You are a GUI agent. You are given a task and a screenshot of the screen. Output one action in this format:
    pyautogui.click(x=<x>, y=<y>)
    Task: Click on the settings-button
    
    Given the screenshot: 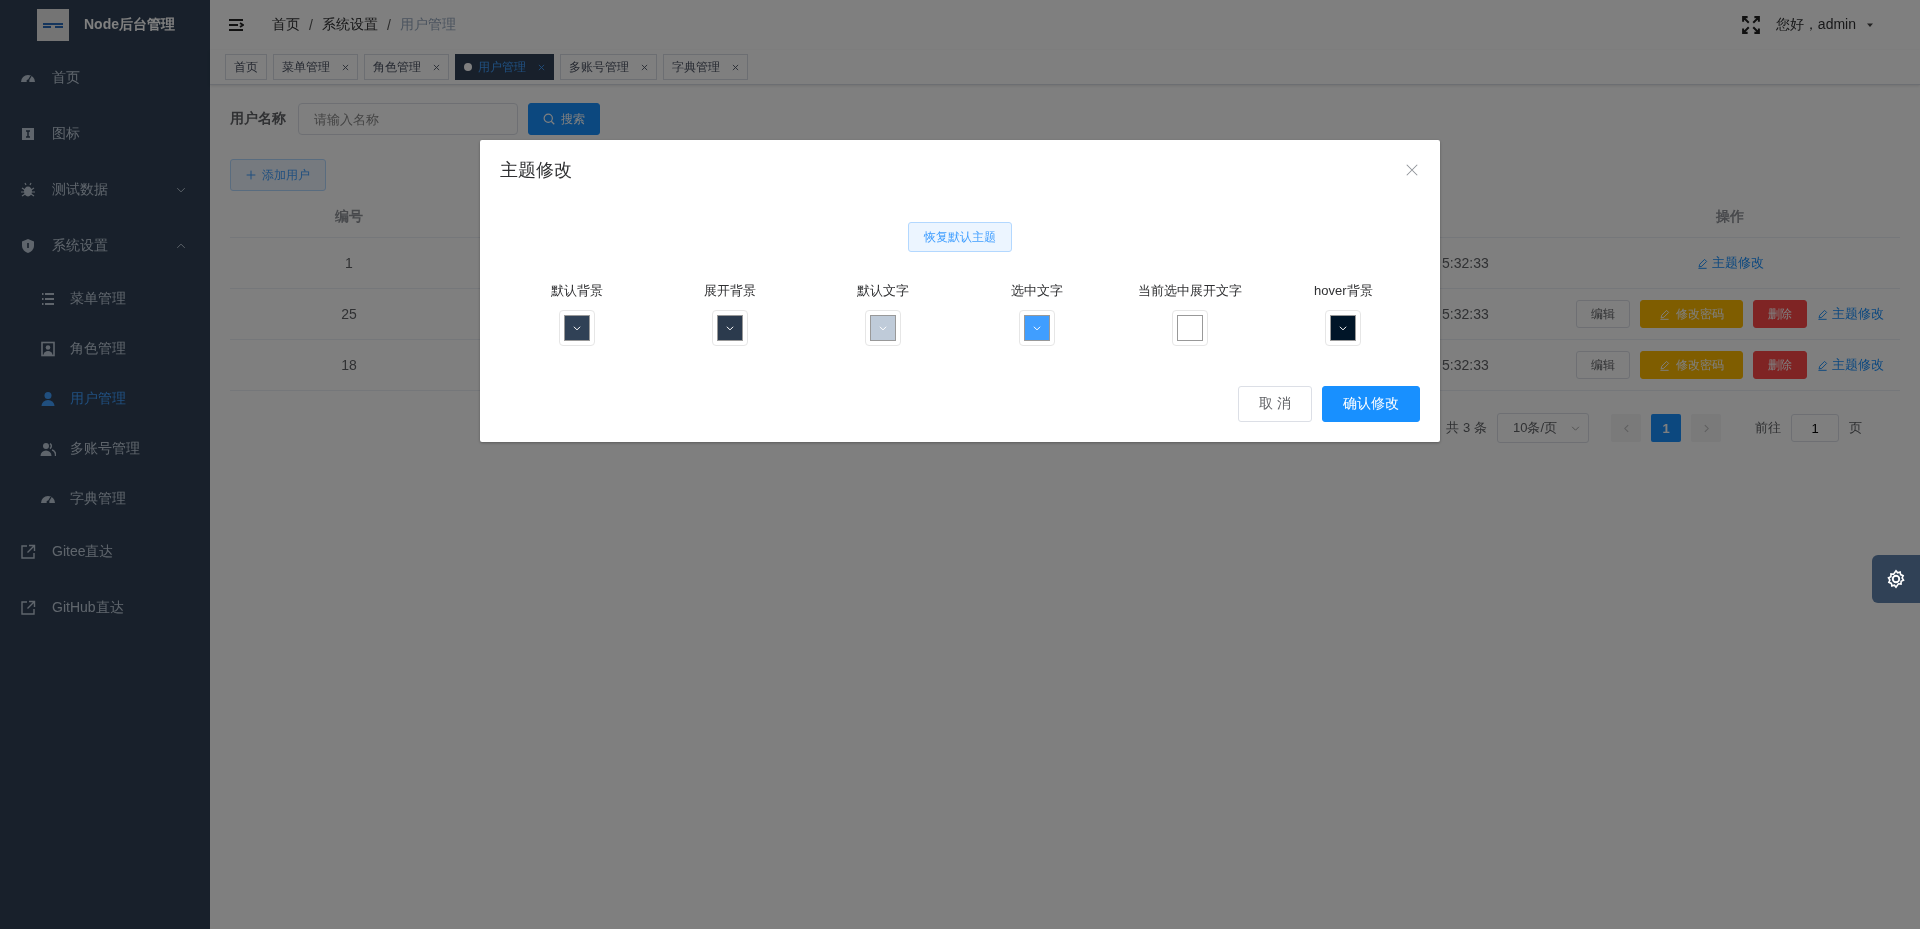 What is the action you would take?
    pyautogui.click(x=1896, y=579)
    